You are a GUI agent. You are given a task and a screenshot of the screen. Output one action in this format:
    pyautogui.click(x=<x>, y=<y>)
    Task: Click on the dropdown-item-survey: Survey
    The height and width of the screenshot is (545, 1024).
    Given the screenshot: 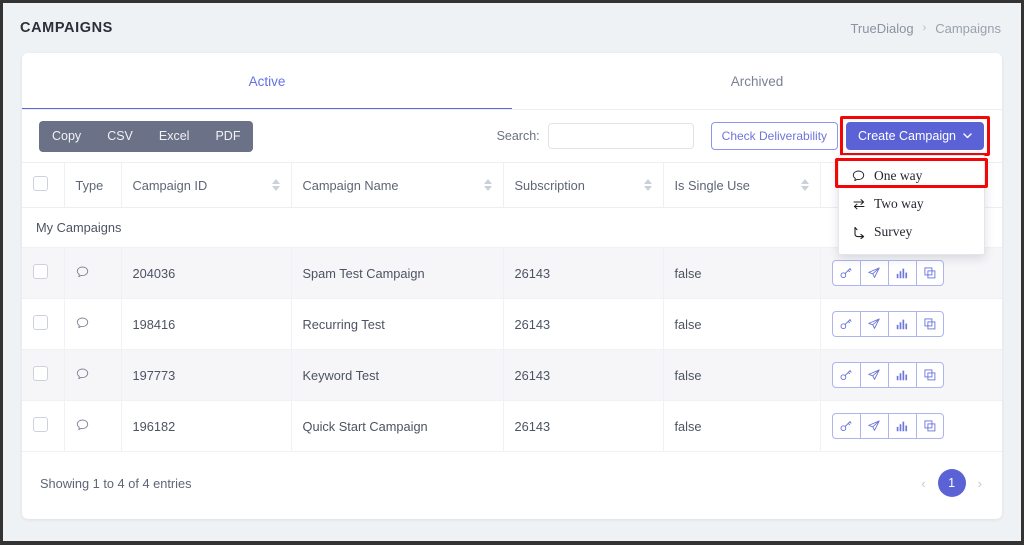 What is the action you would take?
    pyautogui.click(x=911, y=232)
    